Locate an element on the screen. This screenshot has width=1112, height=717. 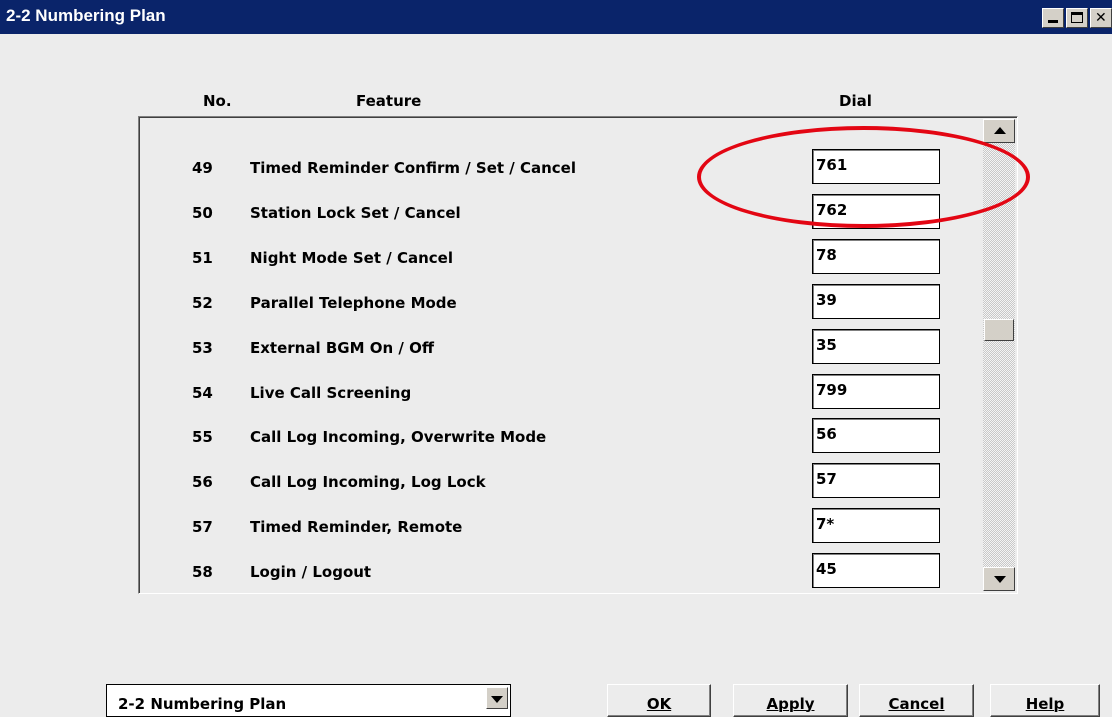
row-number: 52 is located at coordinates (202, 303).